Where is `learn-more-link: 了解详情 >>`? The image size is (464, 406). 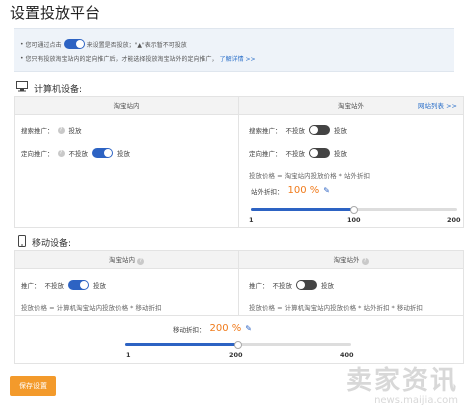
learn-more-link: 了解详情 >> is located at coordinates (238, 58).